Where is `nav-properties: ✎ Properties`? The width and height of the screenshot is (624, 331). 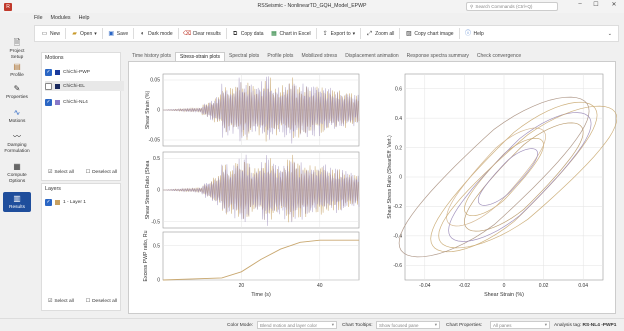
nav-properties: ✎ Properties is located at coordinates (17, 92).